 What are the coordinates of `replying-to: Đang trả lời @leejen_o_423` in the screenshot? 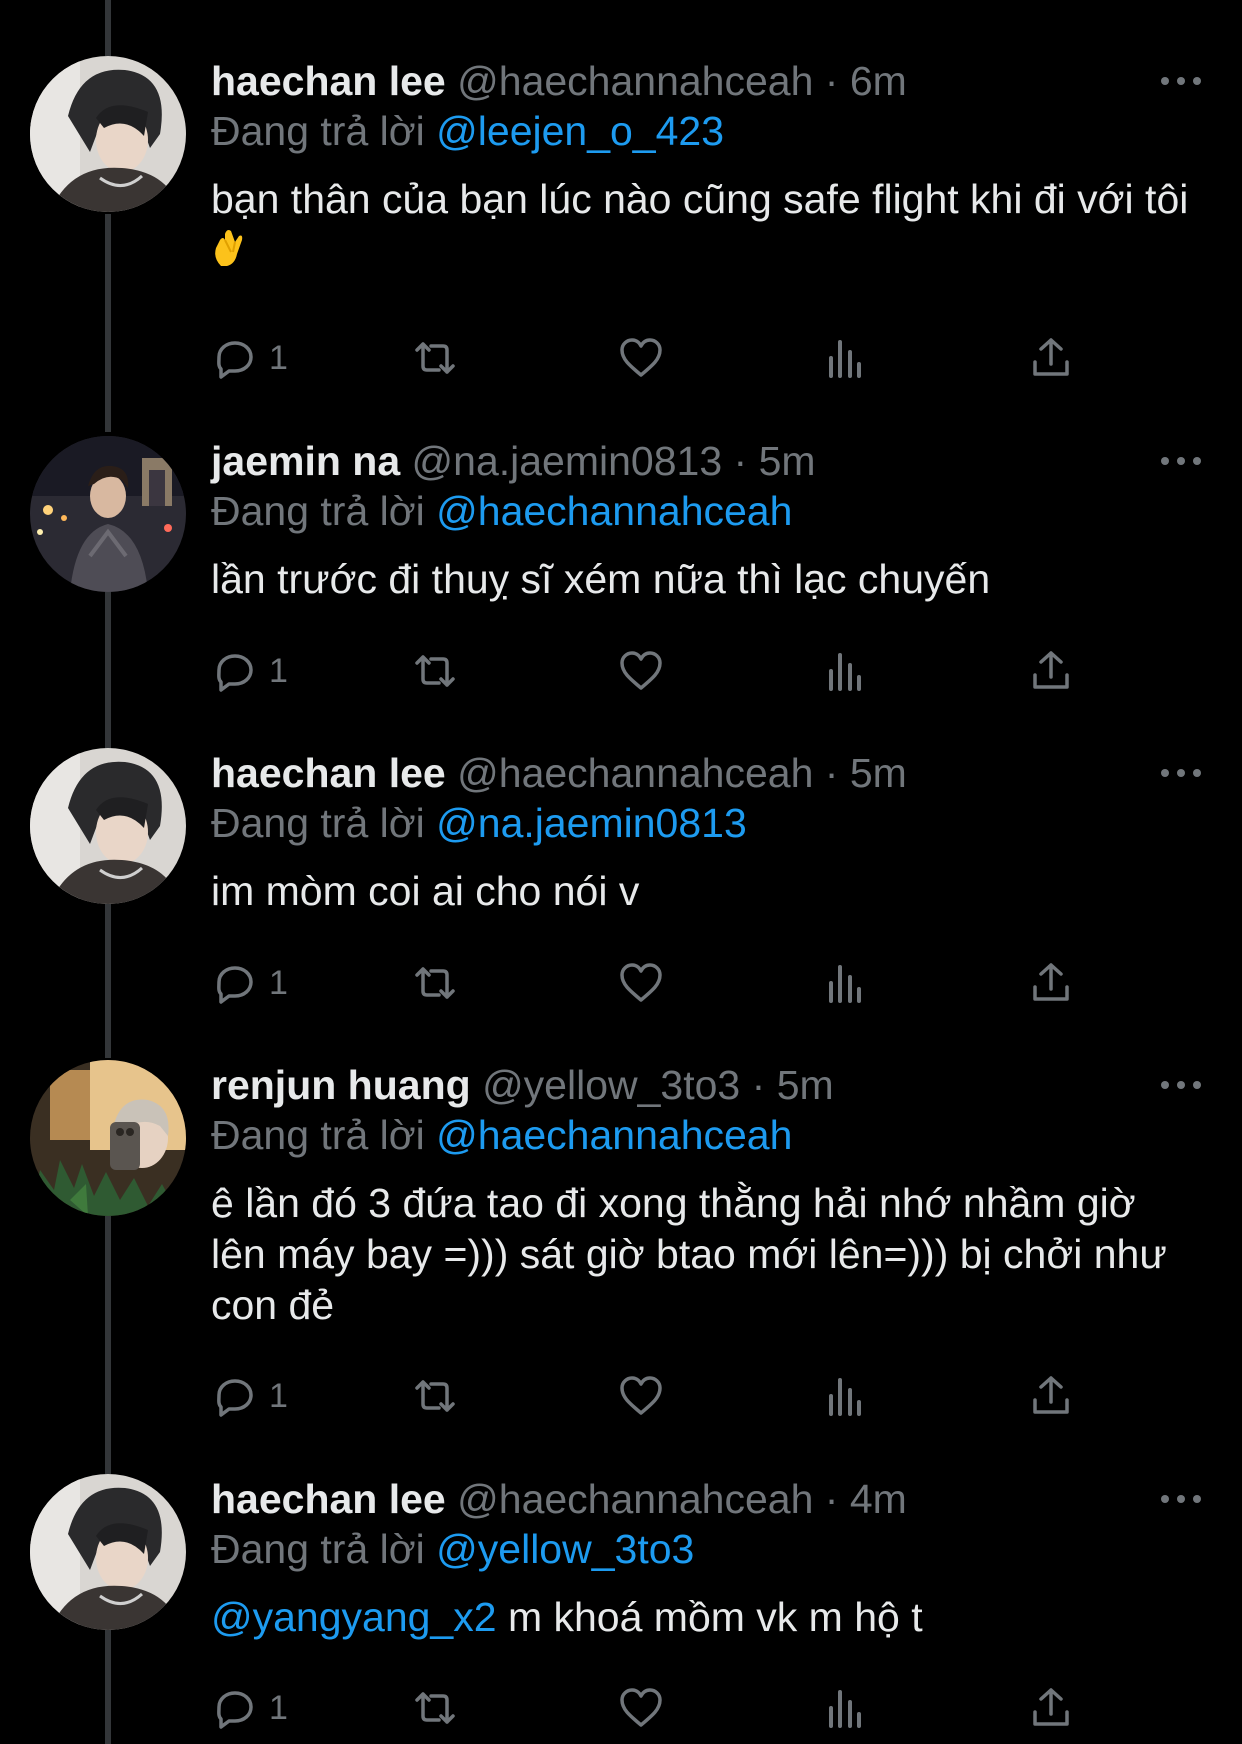 It's located at (706, 133).